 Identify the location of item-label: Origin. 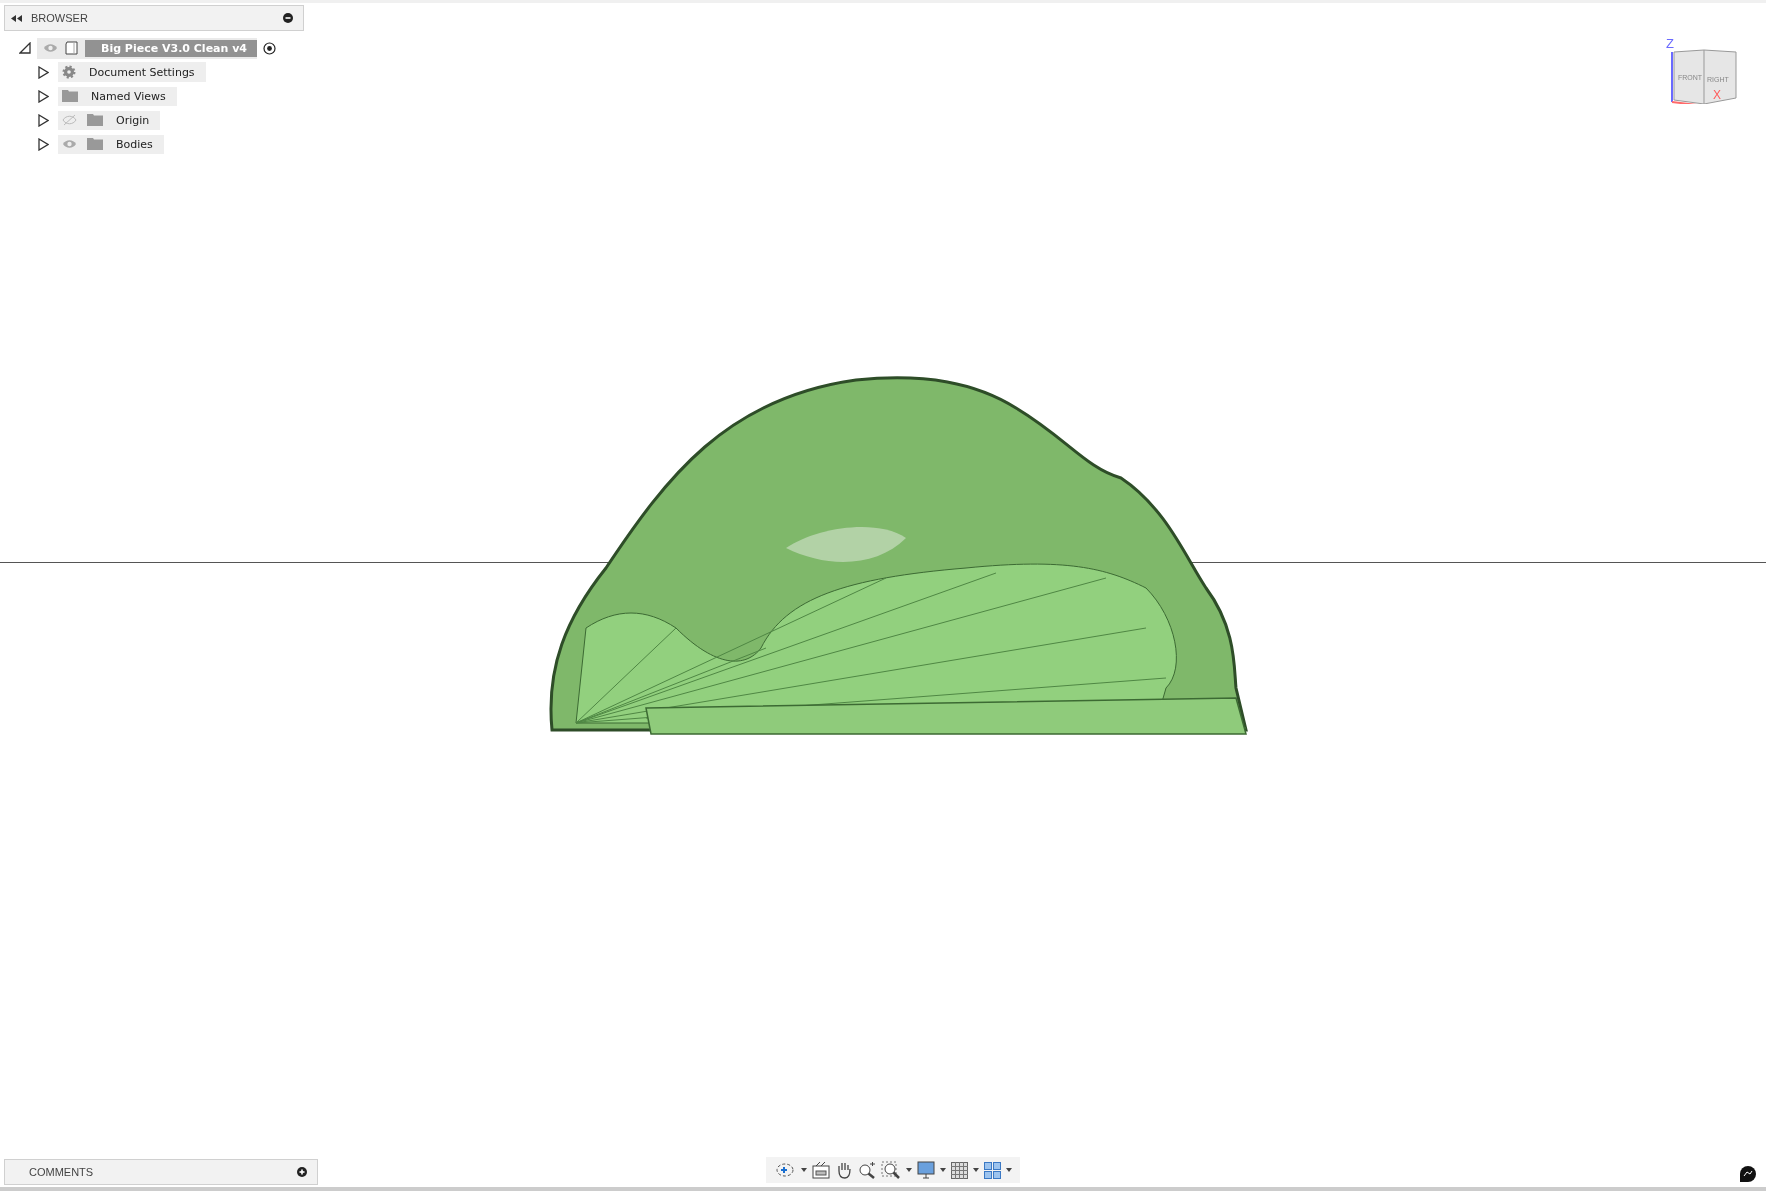
(132, 120).